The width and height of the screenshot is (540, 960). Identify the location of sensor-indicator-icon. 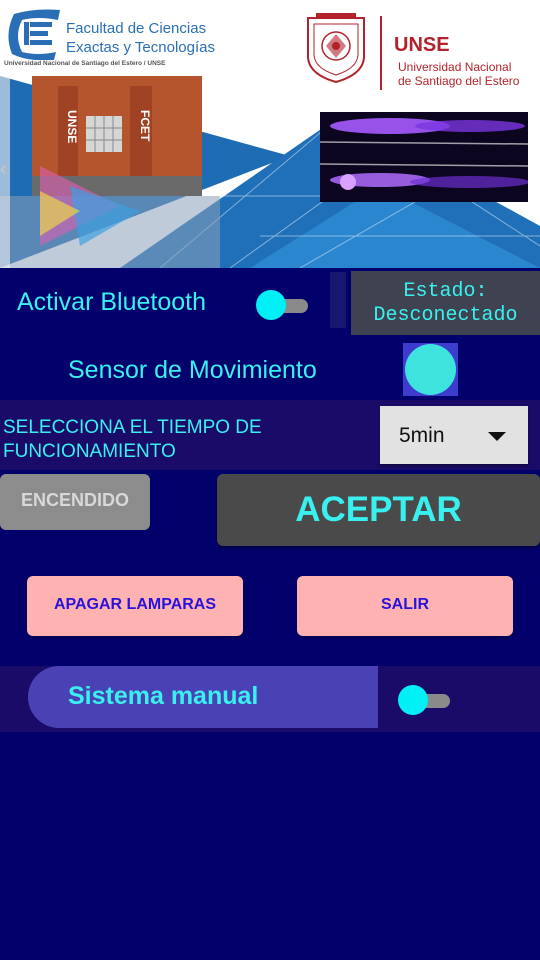
(430, 369).